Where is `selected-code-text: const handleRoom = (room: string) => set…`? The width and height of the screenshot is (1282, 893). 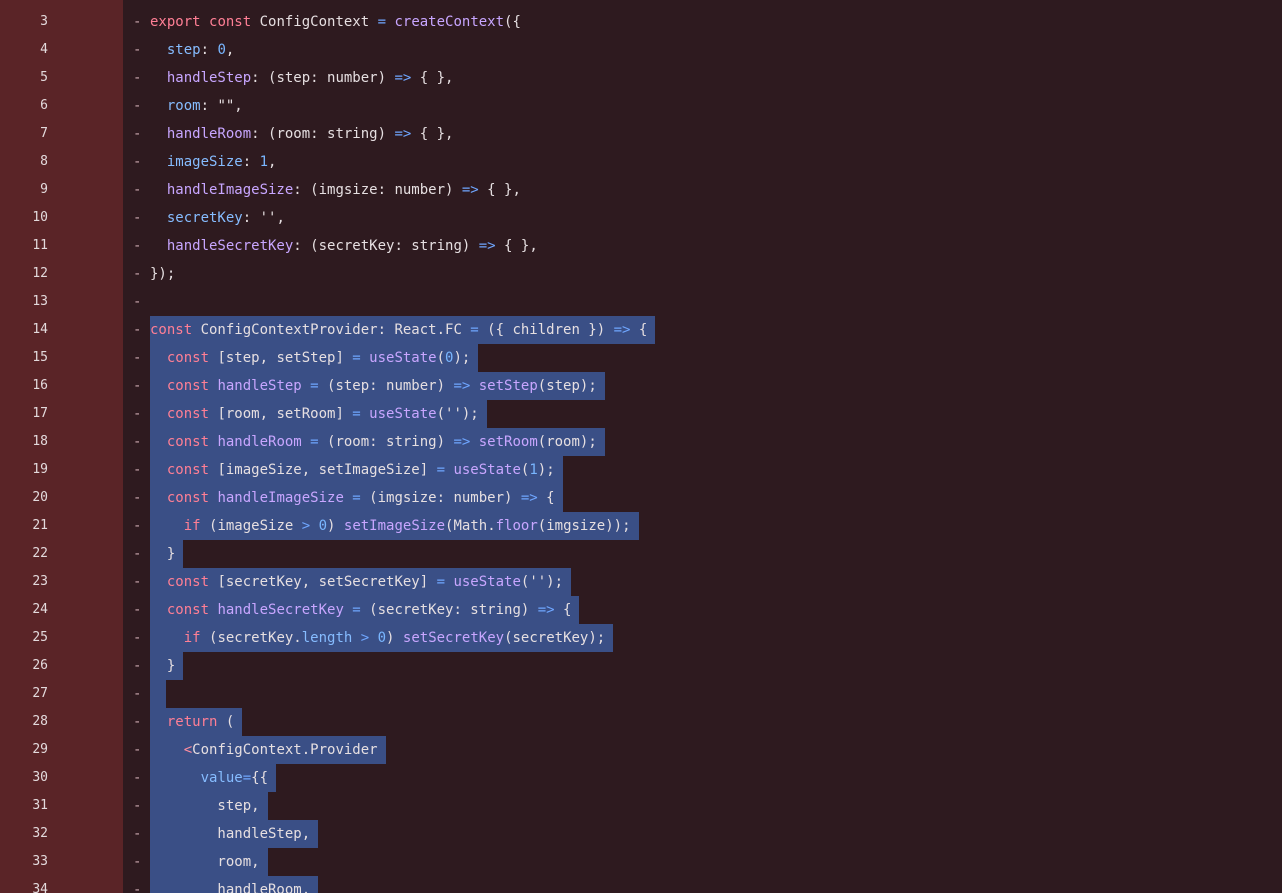 selected-code-text: const handleRoom = (room: string) => set… is located at coordinates (377, 442).